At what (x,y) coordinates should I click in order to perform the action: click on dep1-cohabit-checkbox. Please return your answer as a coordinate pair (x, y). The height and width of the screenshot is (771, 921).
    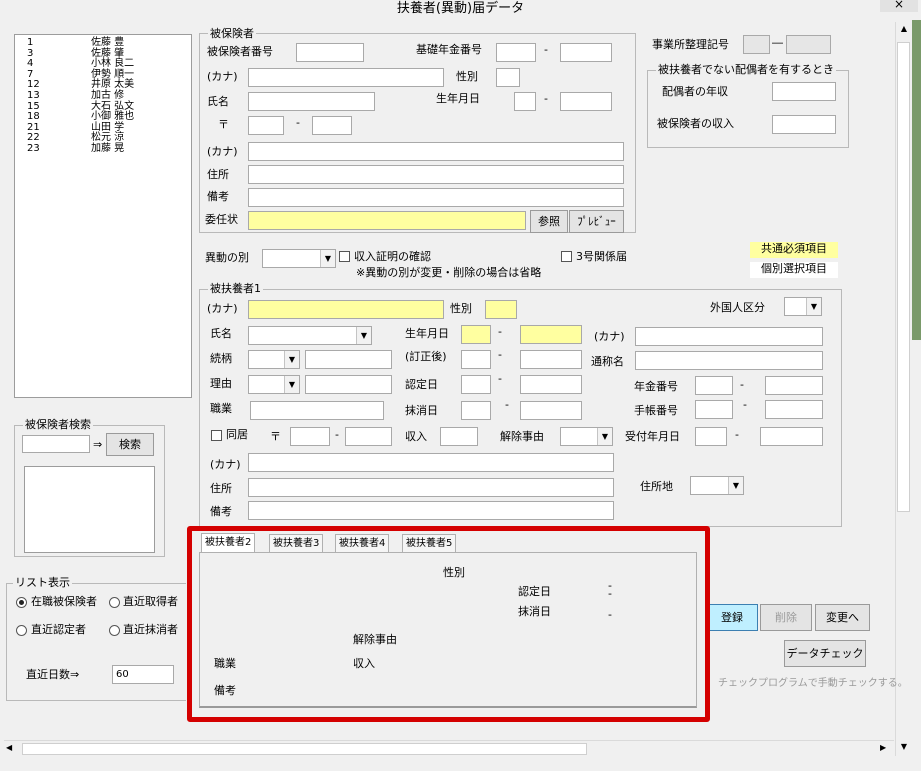
    Looking at the image, I should click on (216, 435).